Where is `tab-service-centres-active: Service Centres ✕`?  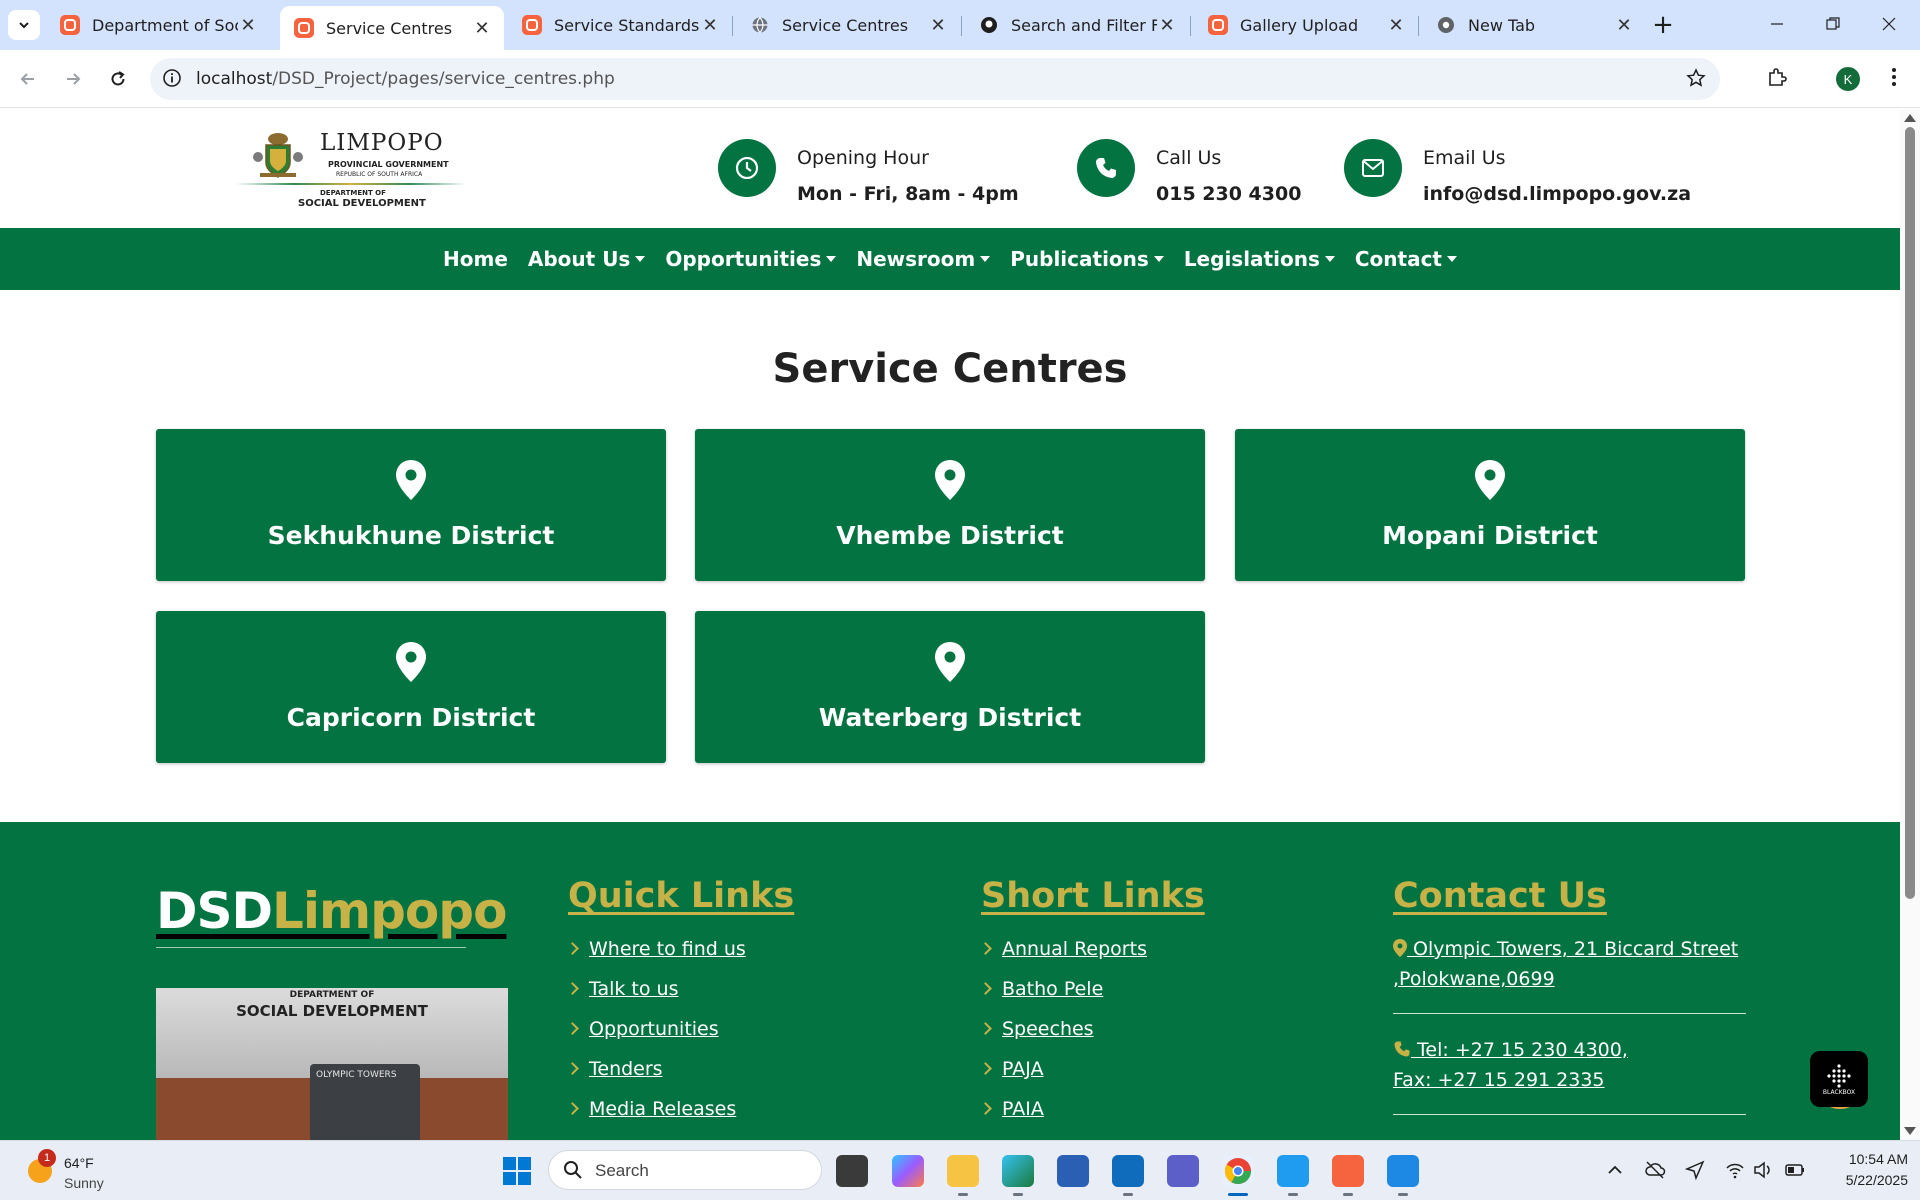
tab-service-centres-active: Service Centres ✕ is located at coordinates (392, 28).